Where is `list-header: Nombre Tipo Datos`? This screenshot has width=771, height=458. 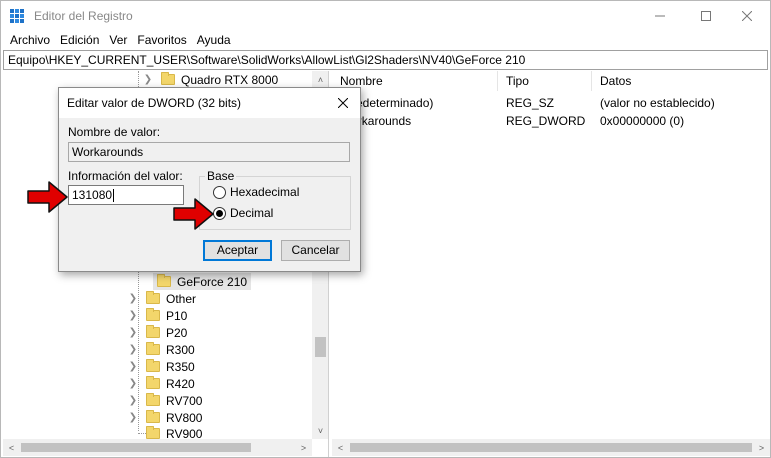
list-header: Nombre Tipo Datos is located at coordinates (551, 81).